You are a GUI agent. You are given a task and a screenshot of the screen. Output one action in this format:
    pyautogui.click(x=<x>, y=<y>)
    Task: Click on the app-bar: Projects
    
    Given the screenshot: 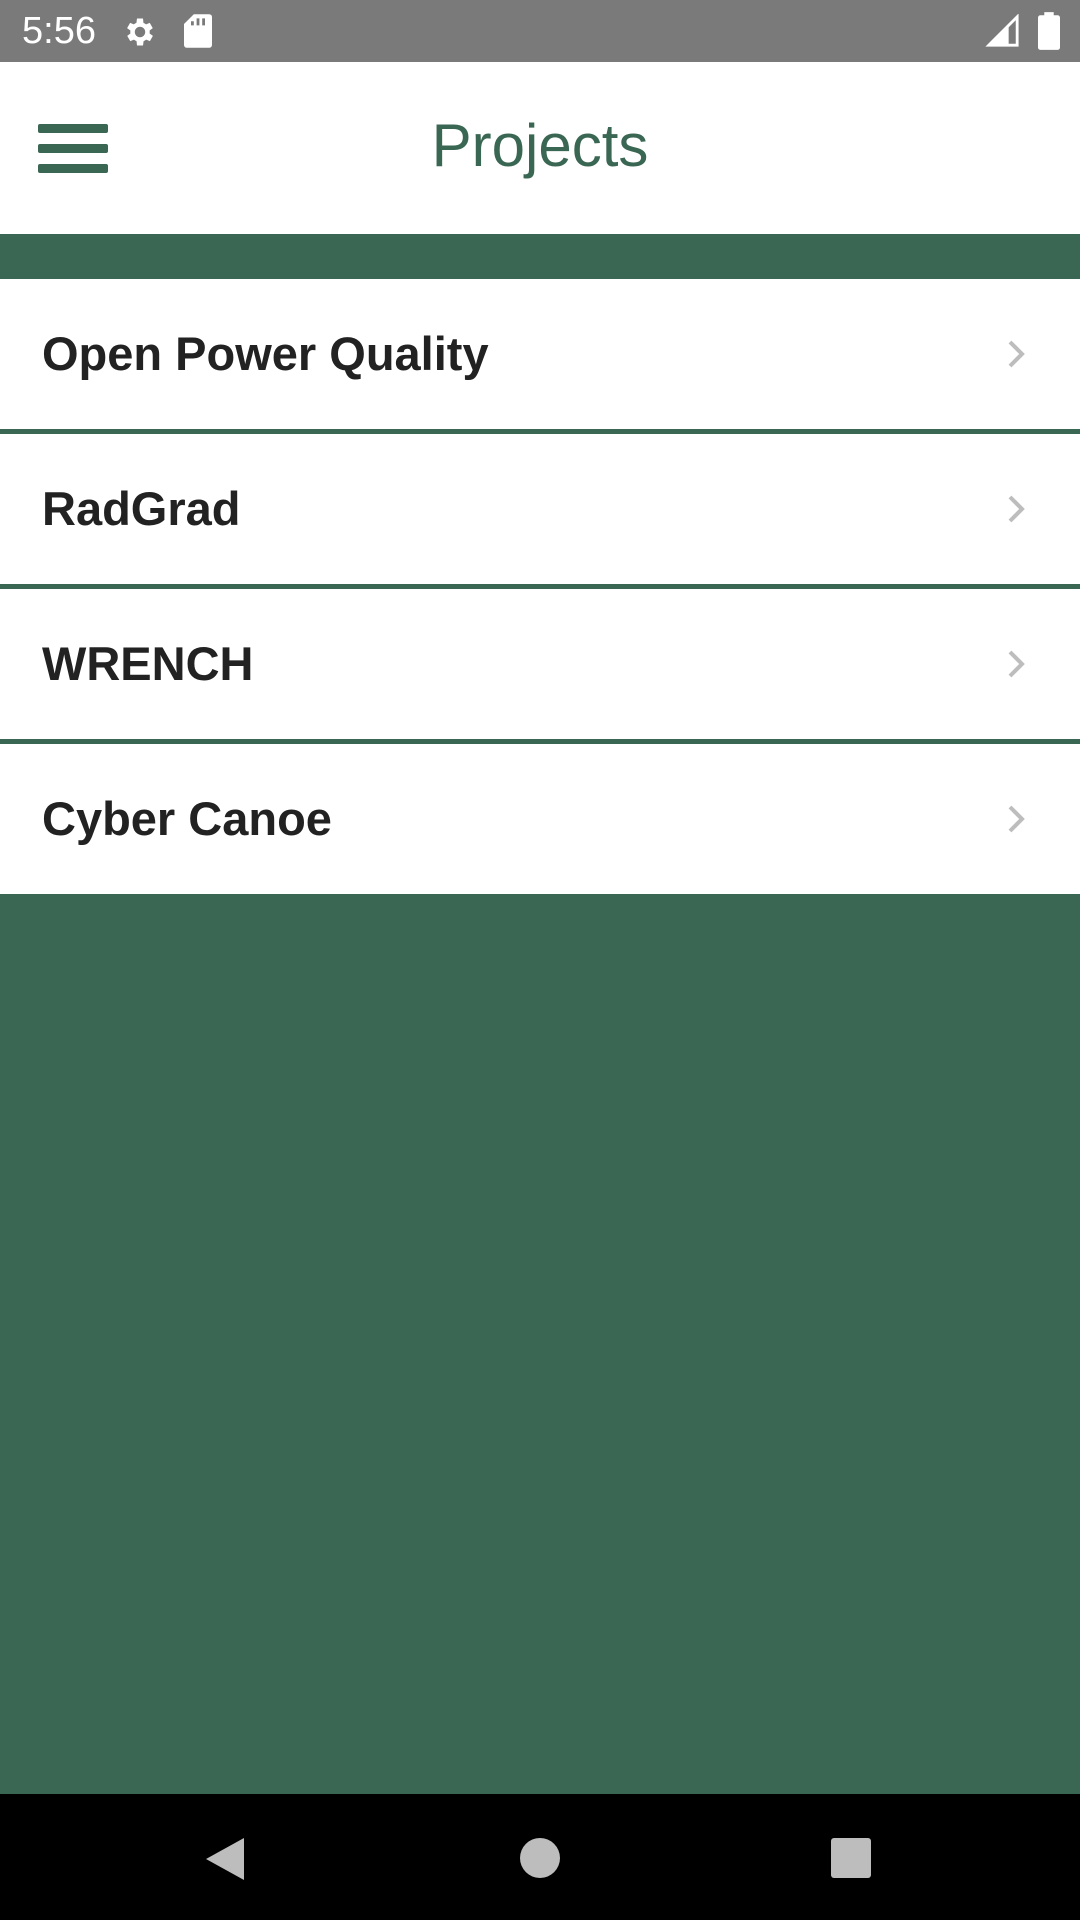 What is the action you would take?
    pyautogui.click(x=540, y=148)
    